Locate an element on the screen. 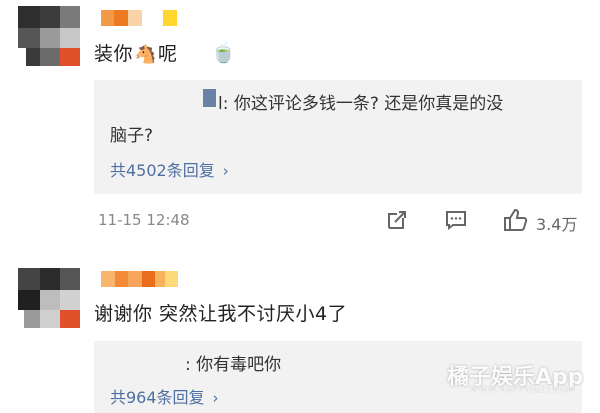  comment-text-prefix: 装你 is located at coordinates (114, 54).